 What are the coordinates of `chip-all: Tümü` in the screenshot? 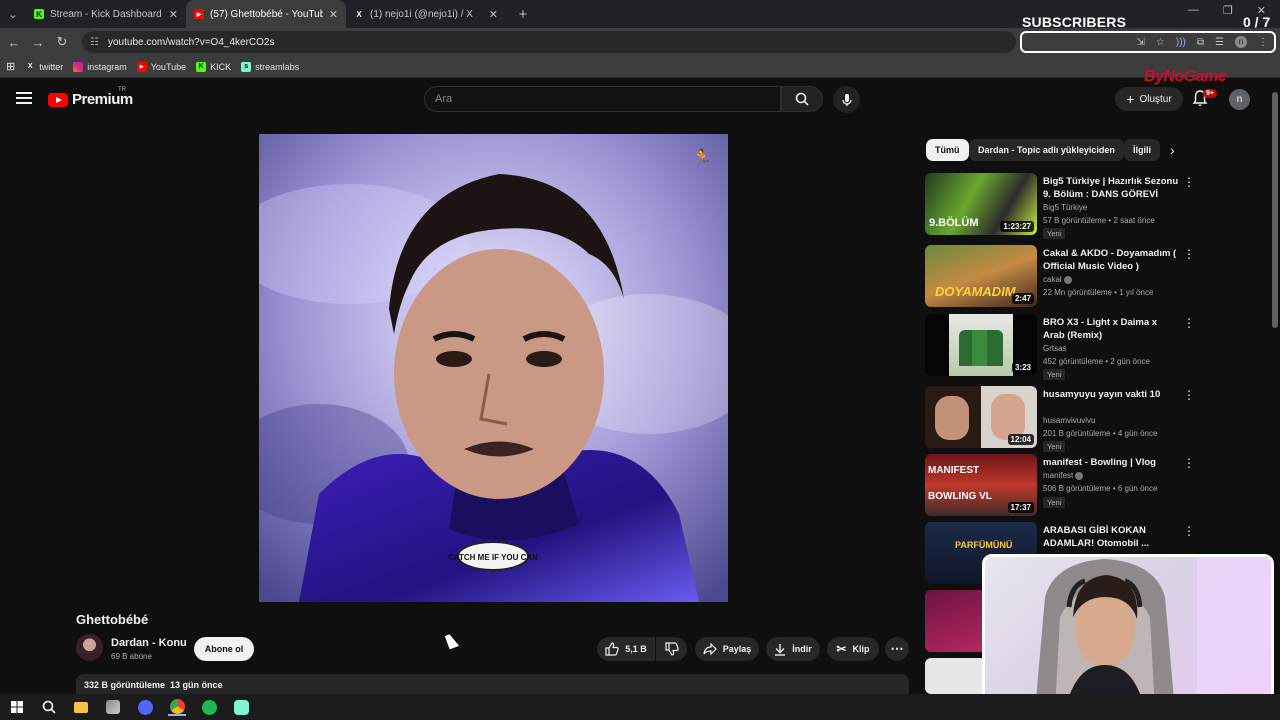 It's located at (947, 150).